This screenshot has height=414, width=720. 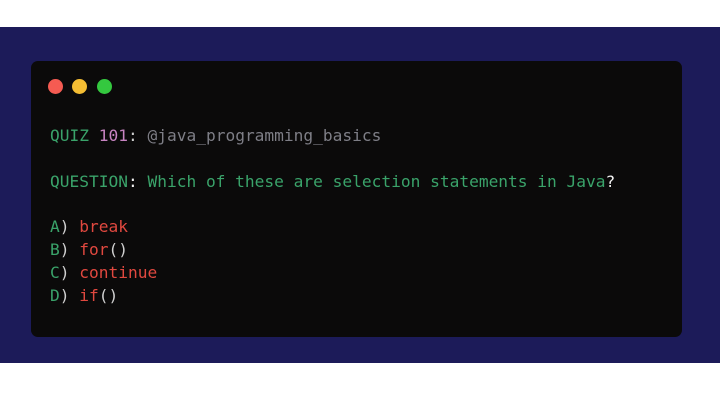 What do you see at coordinates (69, 135) in the screenshot?
I see `quiz-label: QUIZ` at bounding box center [69, 135].